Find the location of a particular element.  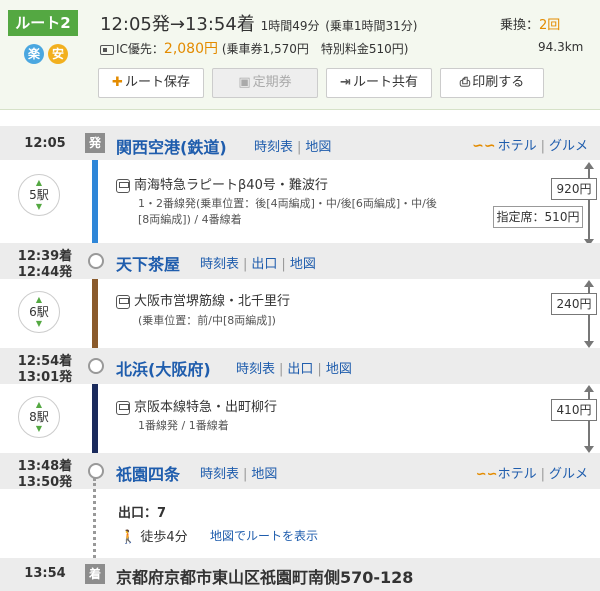

arrival-time: 13:54 is located at coordinates (45, 573).